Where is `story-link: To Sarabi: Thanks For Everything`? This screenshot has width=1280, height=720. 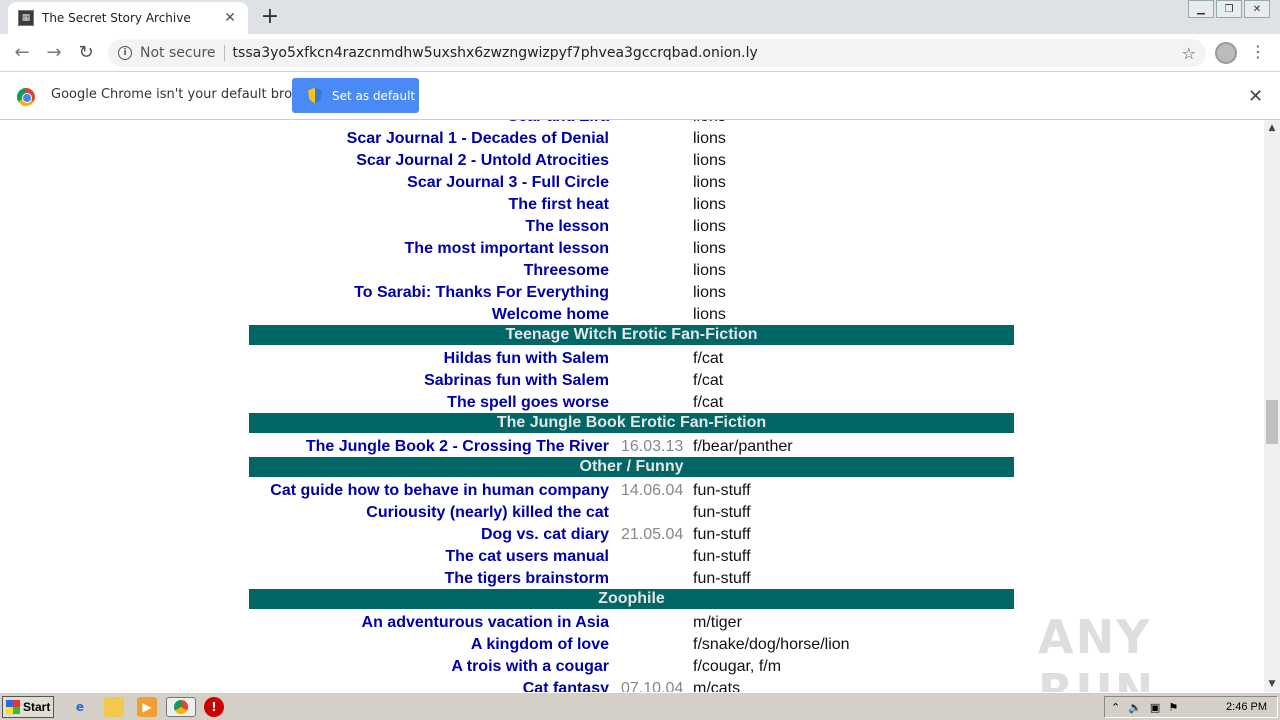
story-link: To Sarabi: Thanks For Everything is located at coordinates (481, 293).